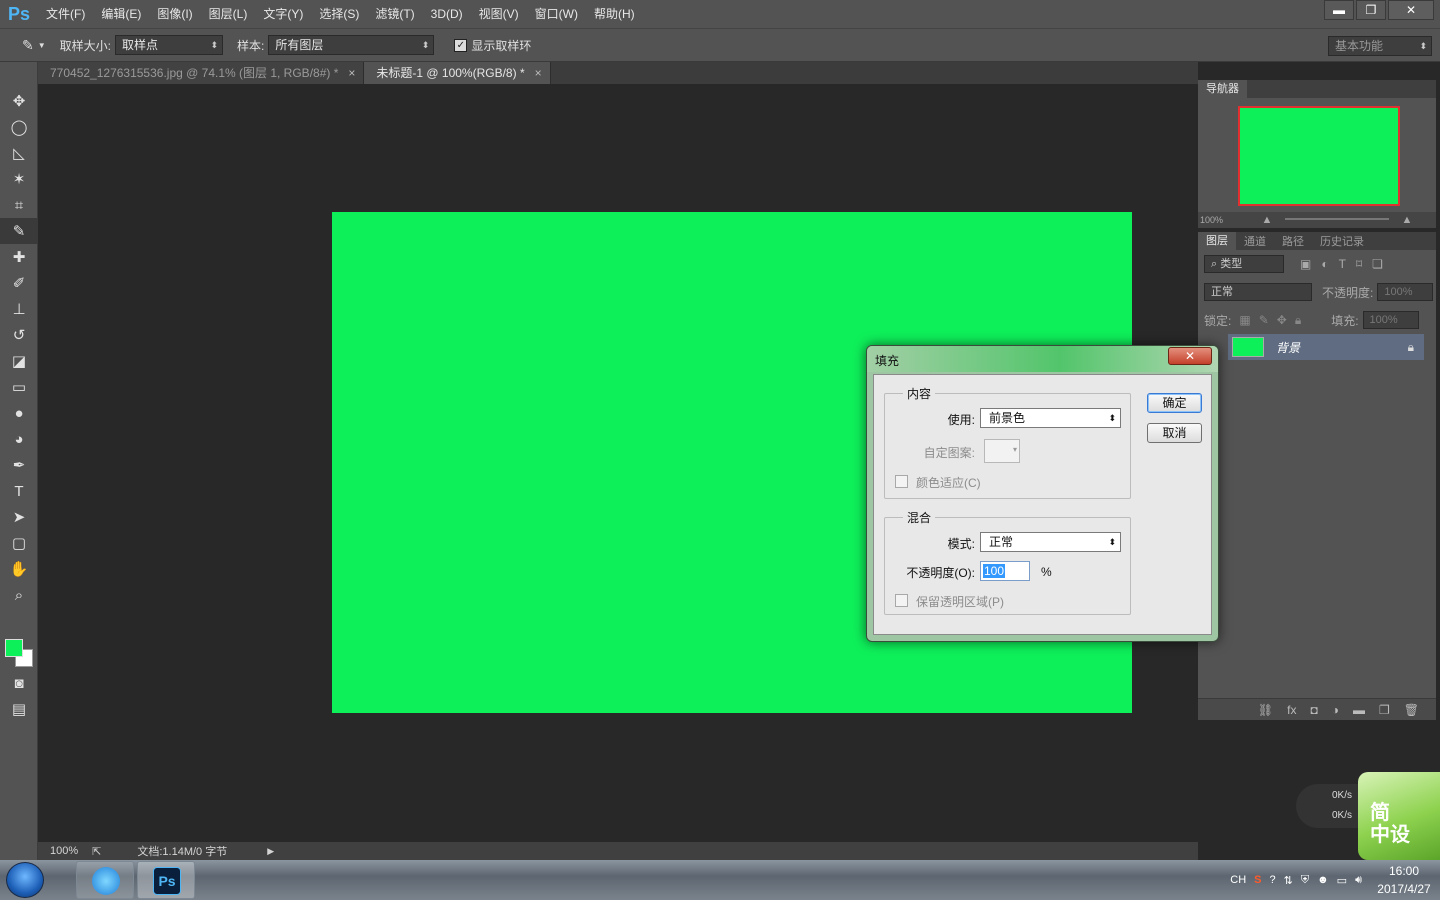 The image size is (1440, 900). Describe the element at coordinates (1377, 264) in the screenshot. I see `filter-smart-object-icon: ❏` at that location.